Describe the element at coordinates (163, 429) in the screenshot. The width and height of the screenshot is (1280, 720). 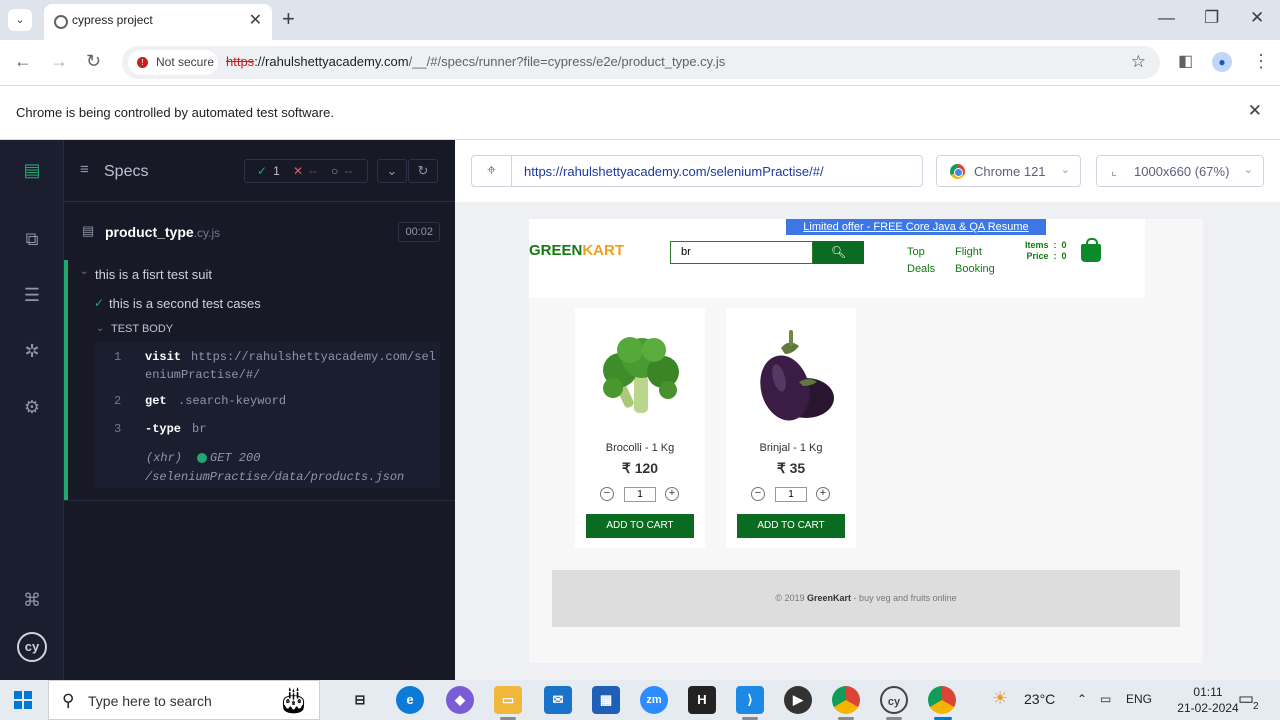
I see `command-name: -type` at that location.